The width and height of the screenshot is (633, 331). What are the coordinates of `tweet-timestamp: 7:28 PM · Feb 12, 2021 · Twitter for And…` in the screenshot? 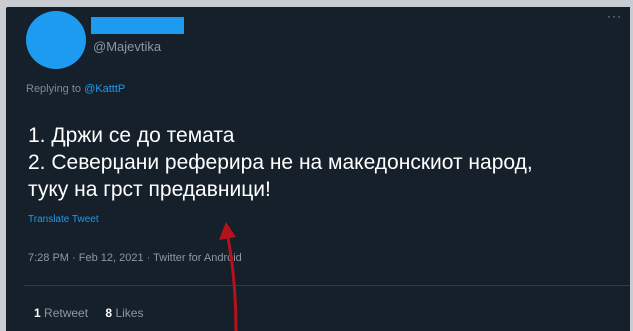 It's located at (135, 258).